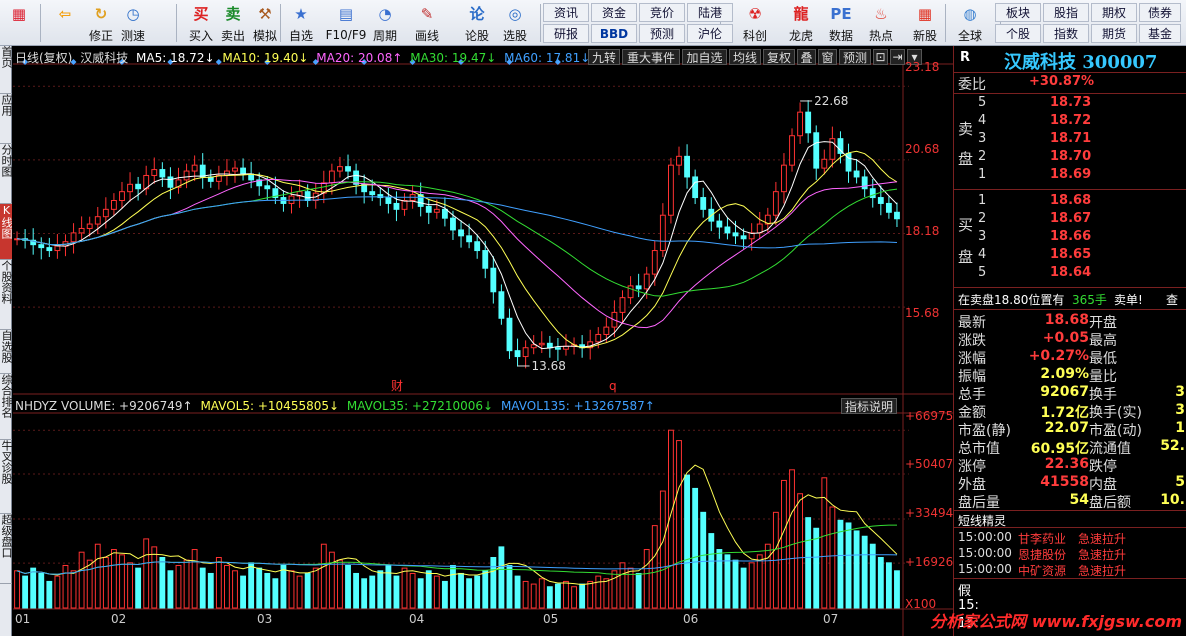  What do you see at coordinates (6, 477) in the screenshot?
I see `sidebar-tab: 牛叉诊股` at bounding box center [6, 477].